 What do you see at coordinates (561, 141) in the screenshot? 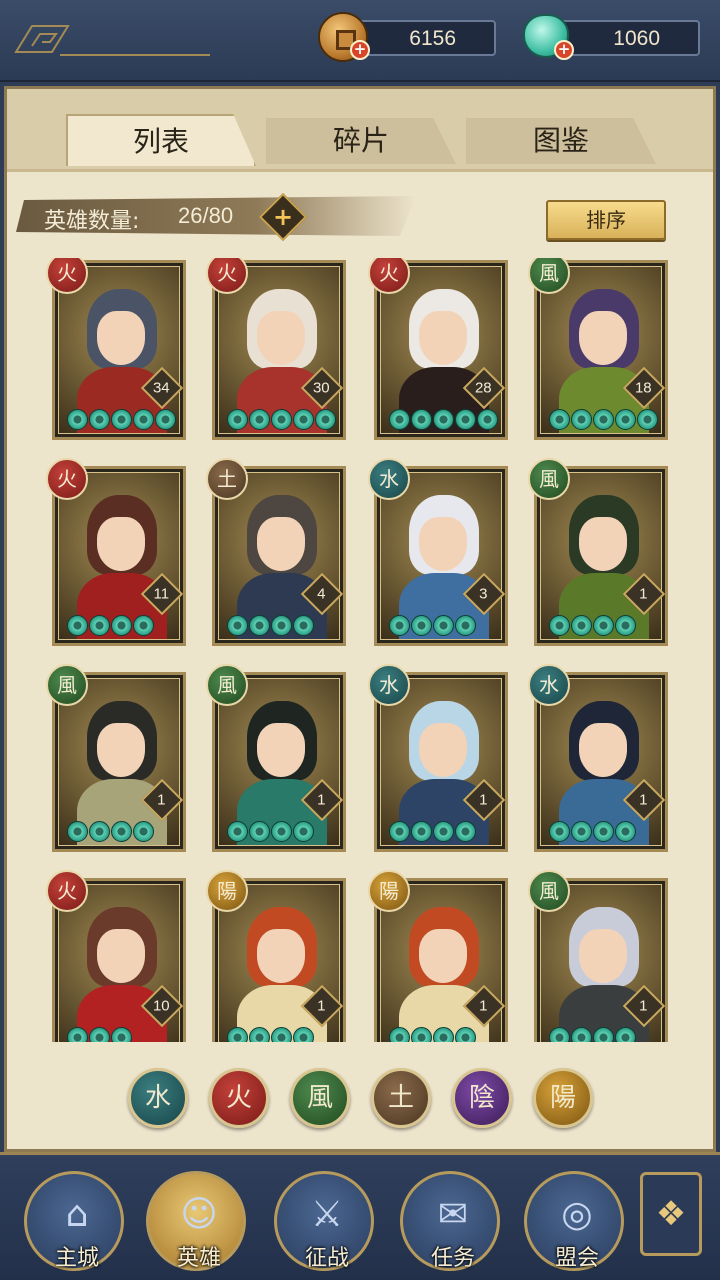
I see `tab-codex: 图鉴` at bounding box center [561, 141].